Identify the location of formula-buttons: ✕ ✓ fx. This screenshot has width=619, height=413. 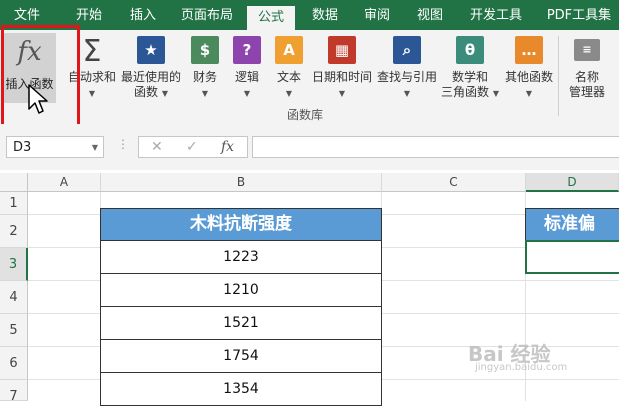
(193, 147).